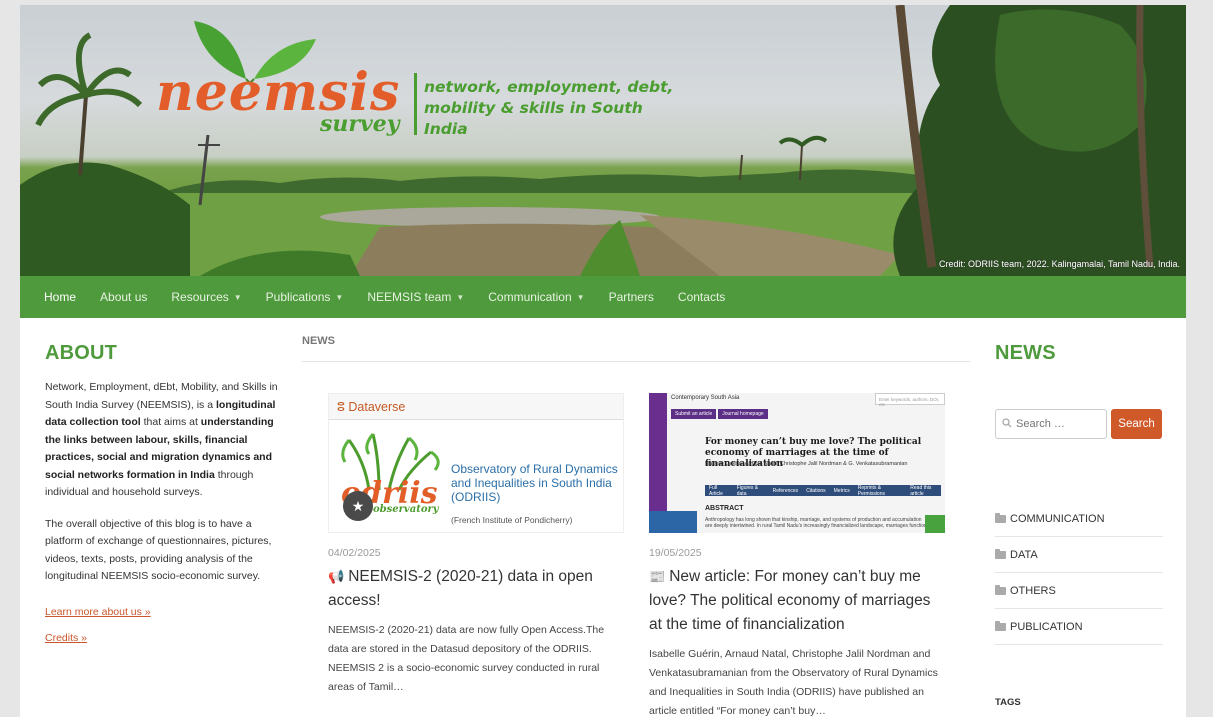 Image resolution: width=1213 pixels, height=717 pixels. I want to click on dataverse-logo: ⵓ Dataverse, so click(371, 407).